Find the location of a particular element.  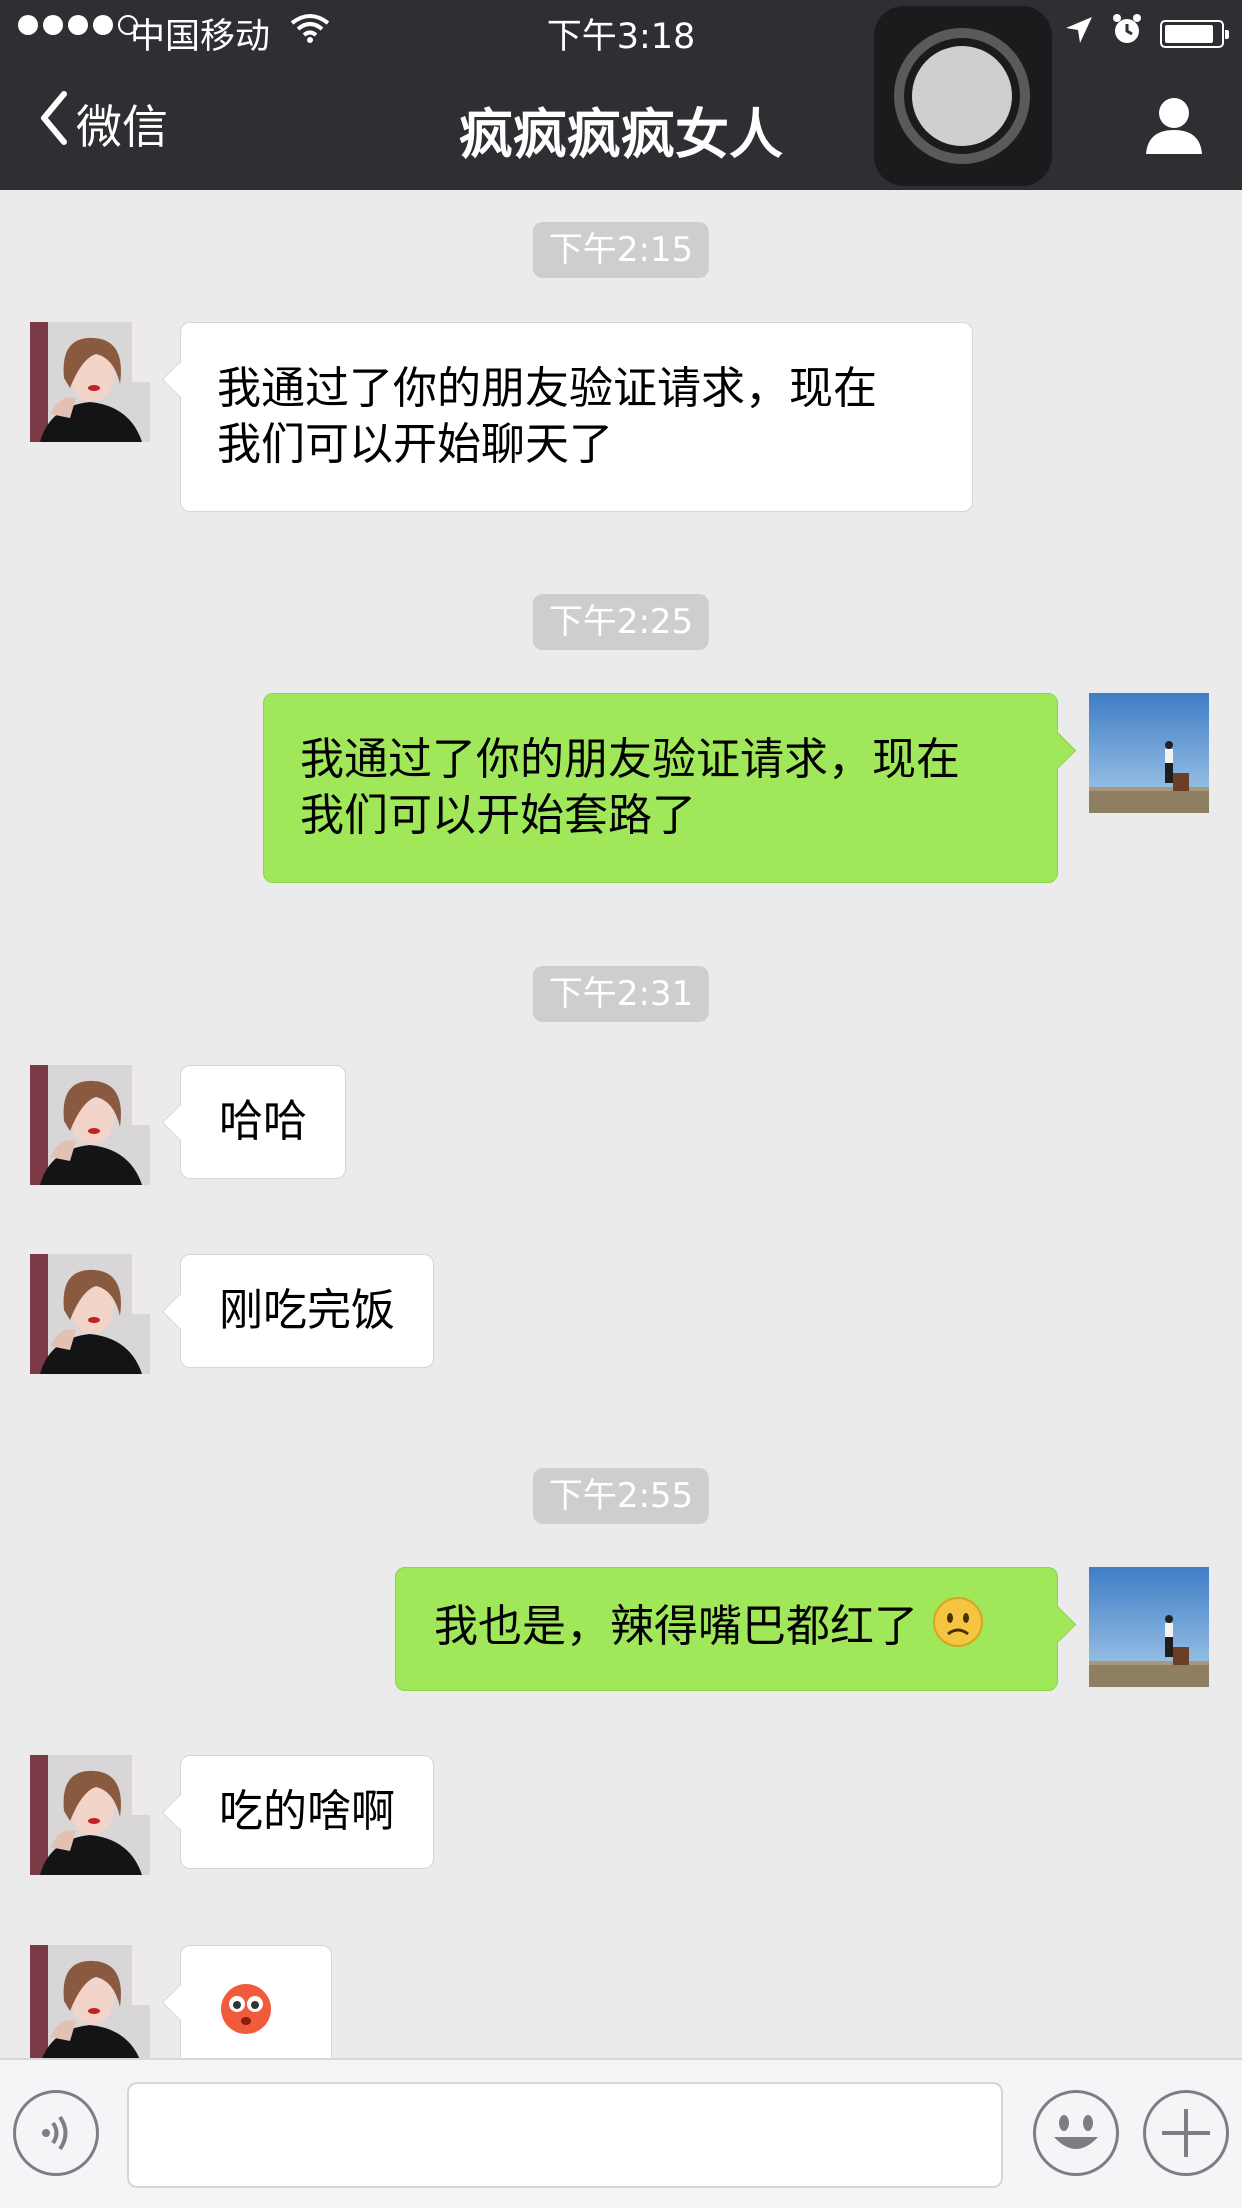

timestamp: 下午2:15 is located at coordinates (621, 250).